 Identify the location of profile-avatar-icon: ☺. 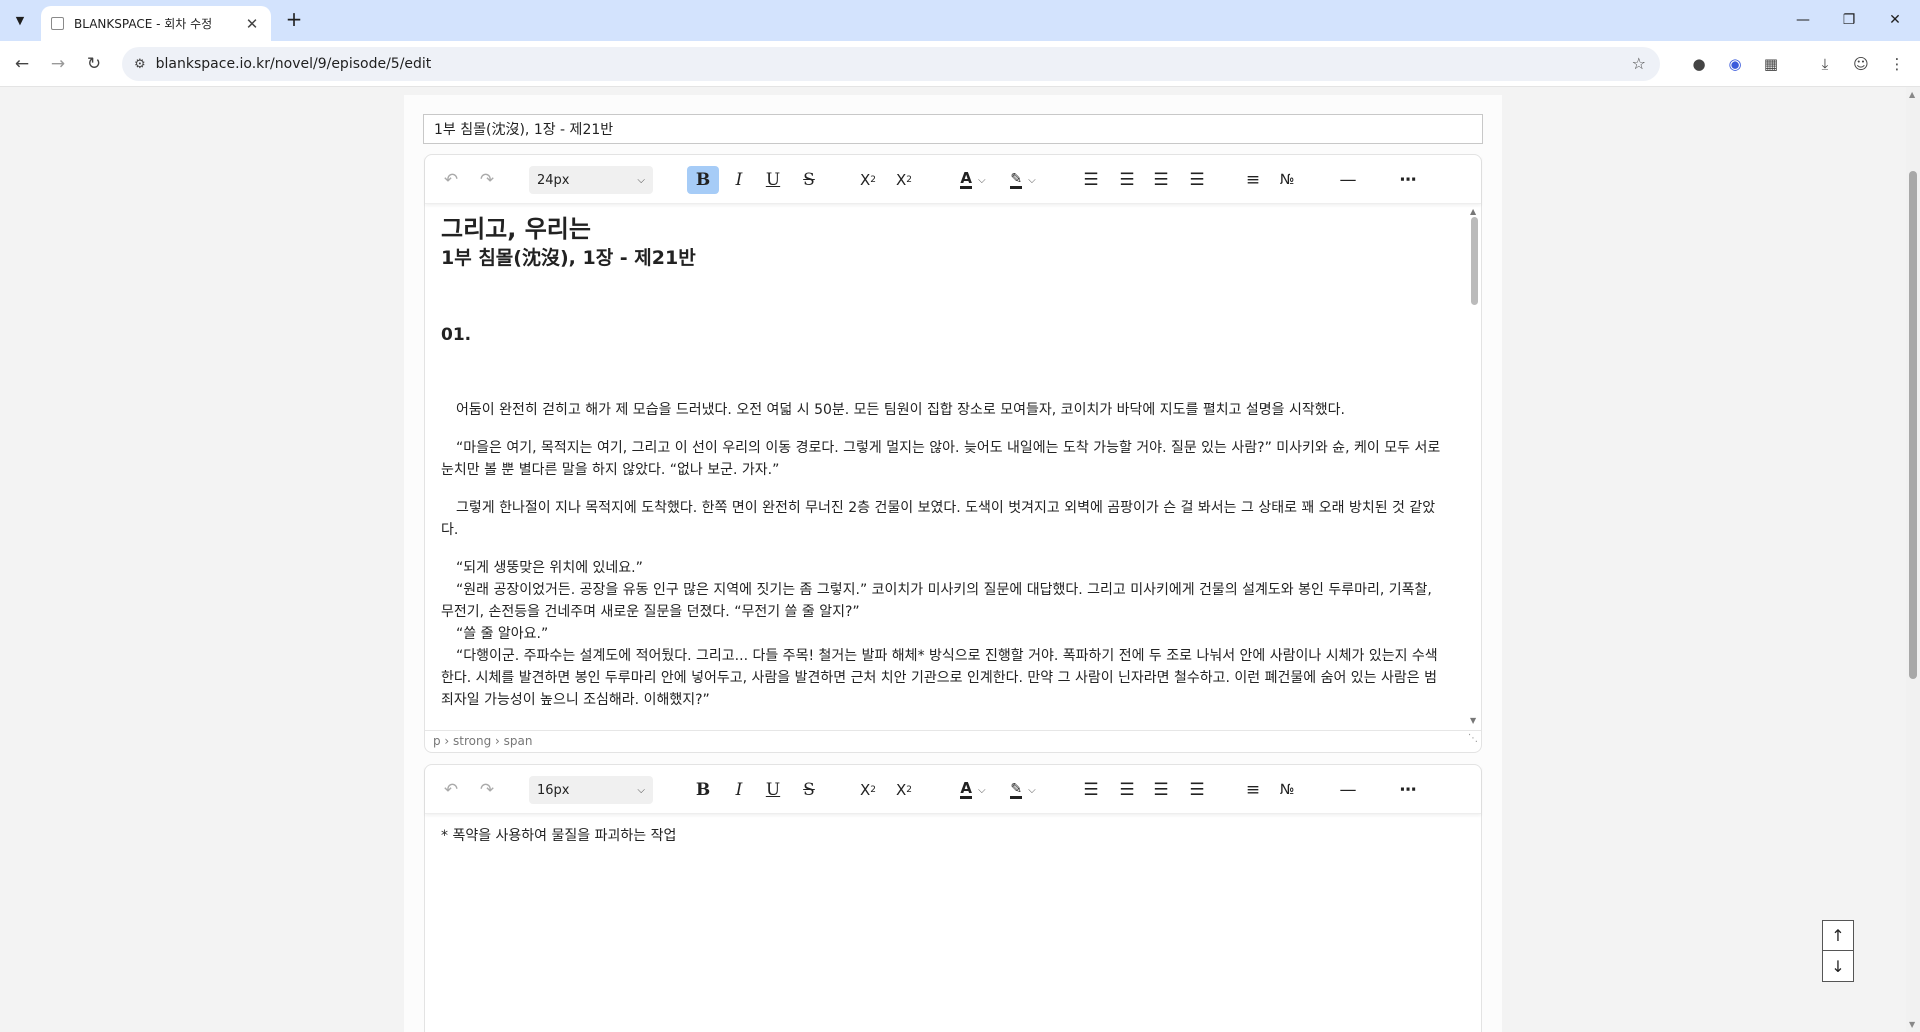
(1861, 64).